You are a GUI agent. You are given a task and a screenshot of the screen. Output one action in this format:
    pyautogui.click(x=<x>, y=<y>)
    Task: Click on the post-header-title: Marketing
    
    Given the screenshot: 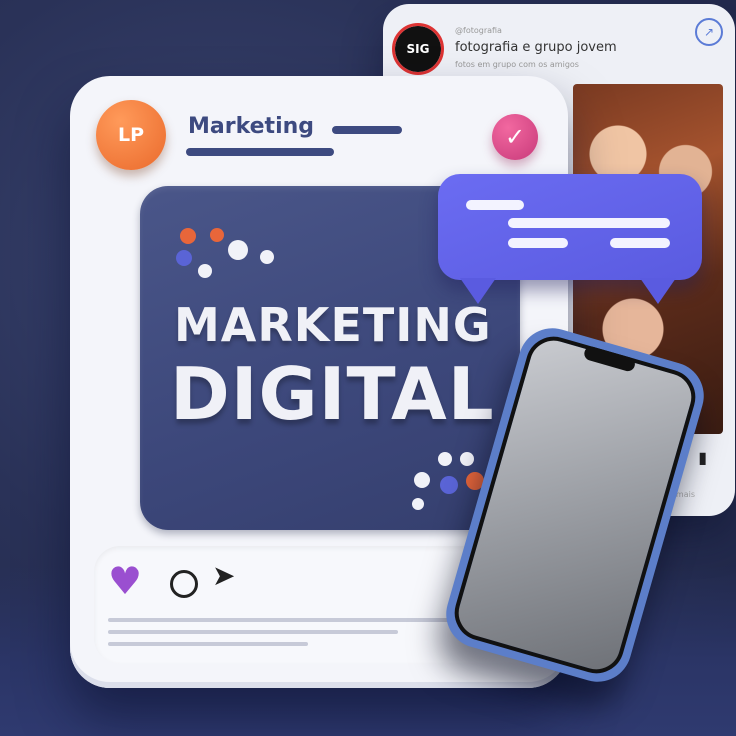 What is the action you would take?
    pyautogui.click(x=251, y=126)
    